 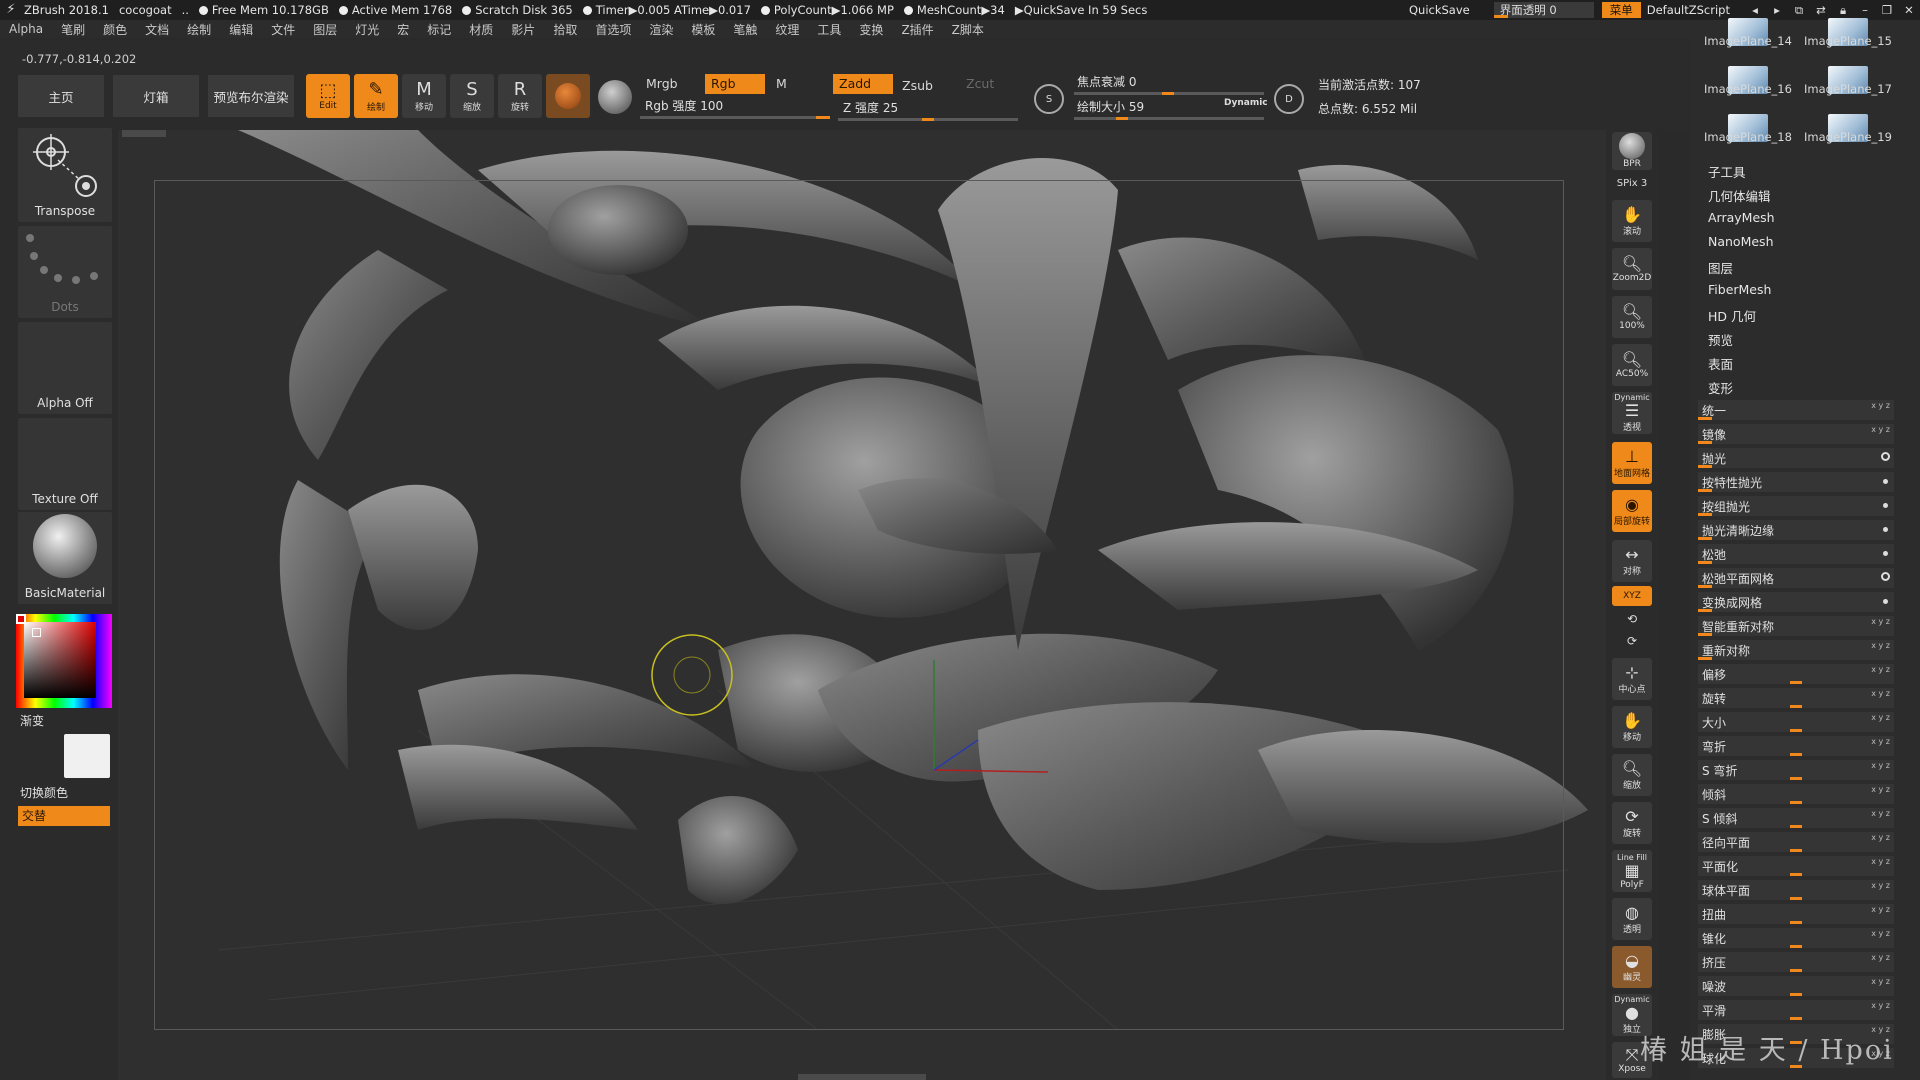 What do you see at coordinates (1632, 463) in the screenshot?
I see `floor-grid-button: ⊥ 地面网格` at bounding box center [1632, 463].